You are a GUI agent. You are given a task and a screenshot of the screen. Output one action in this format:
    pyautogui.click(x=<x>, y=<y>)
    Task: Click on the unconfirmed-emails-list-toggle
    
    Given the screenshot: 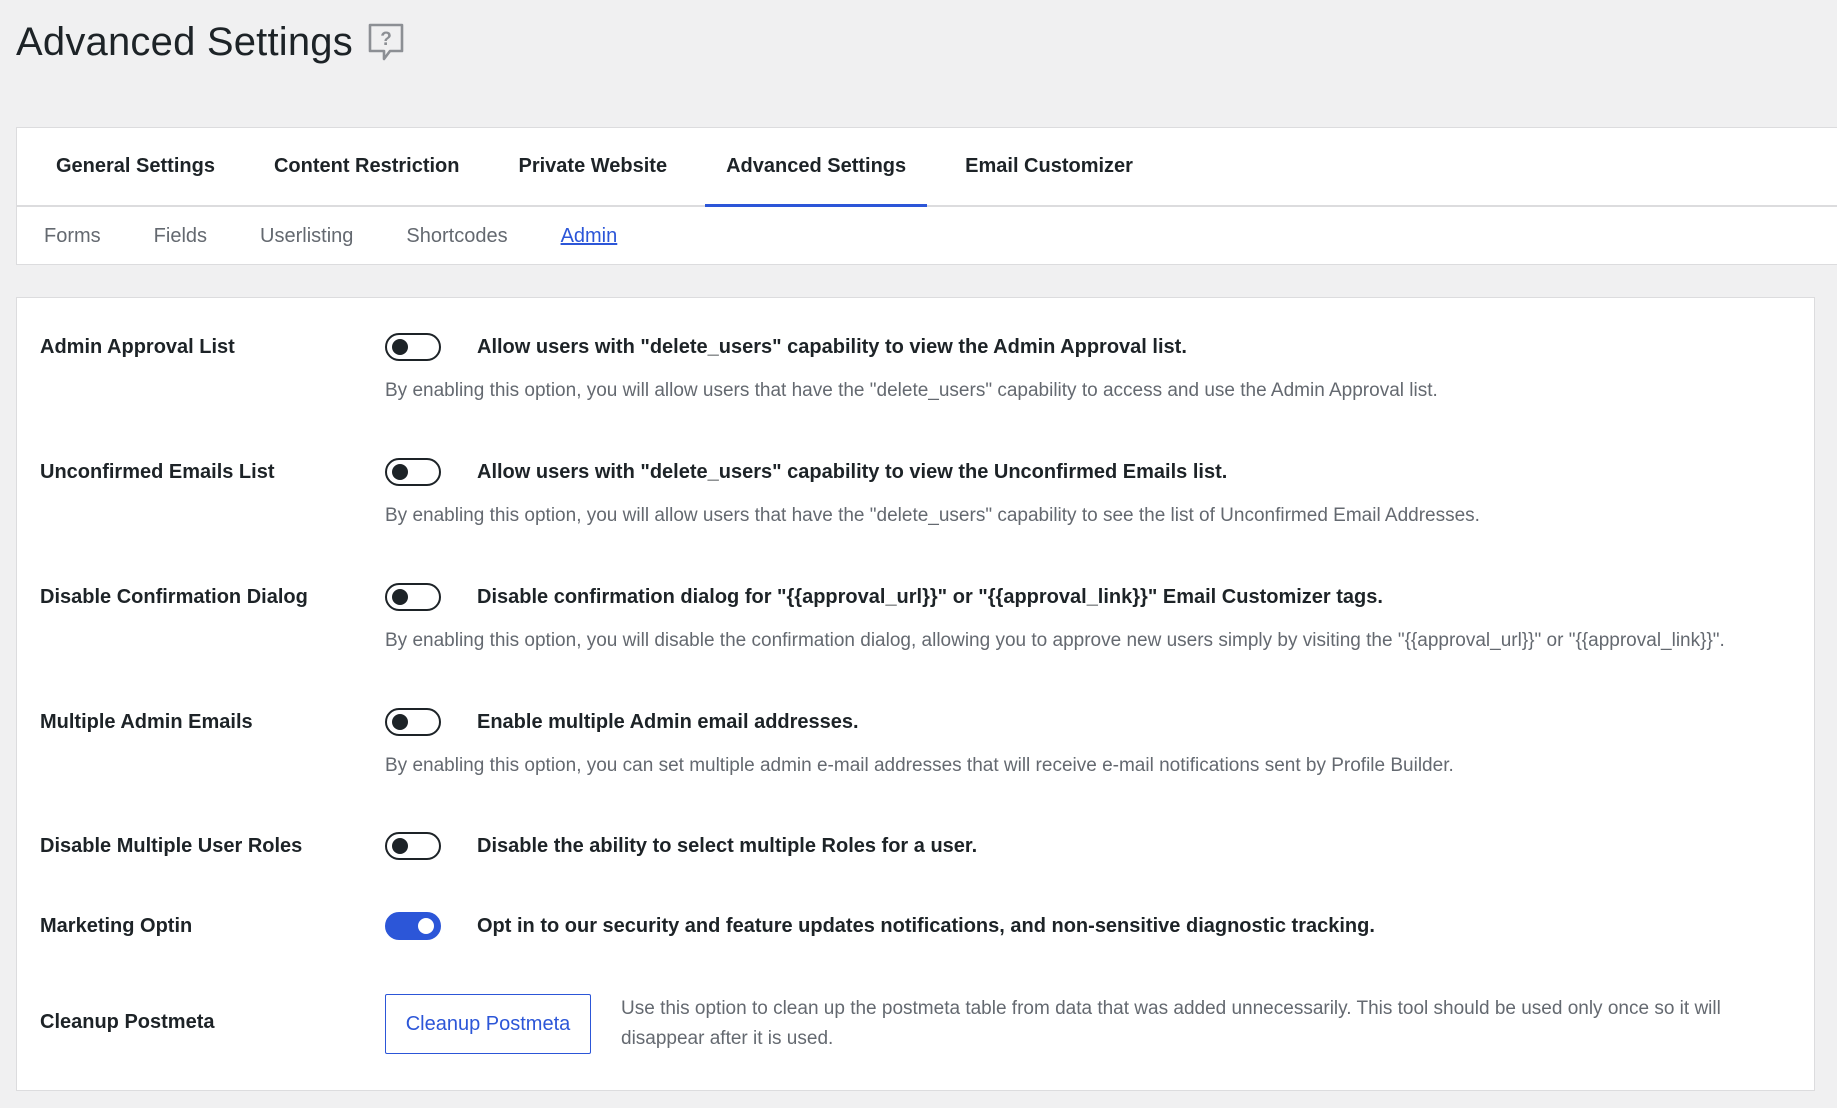 What is the action you would take?
    pyautogui.click(x=413, y=472)
    